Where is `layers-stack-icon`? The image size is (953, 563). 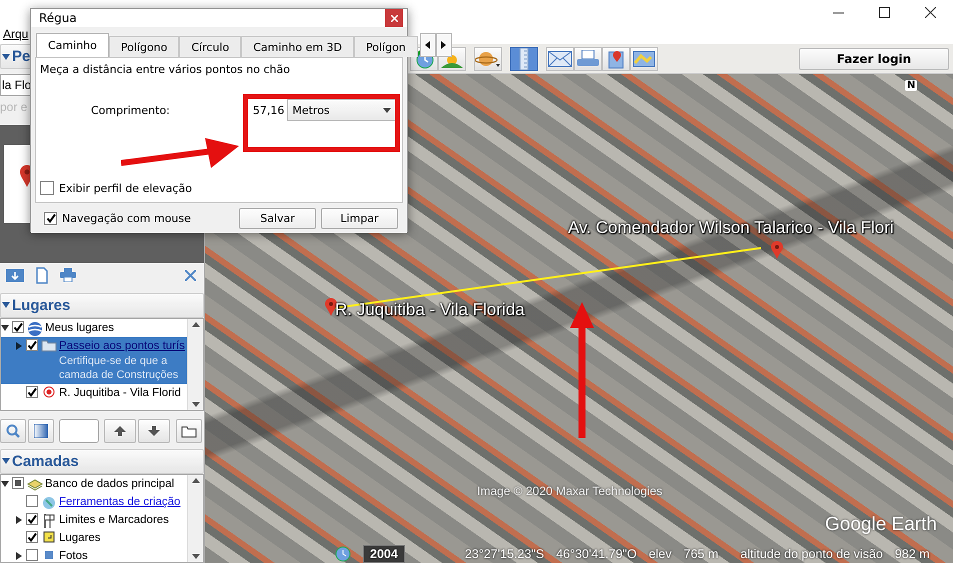 layers-stack-icon is located at coordinates (34, 484).